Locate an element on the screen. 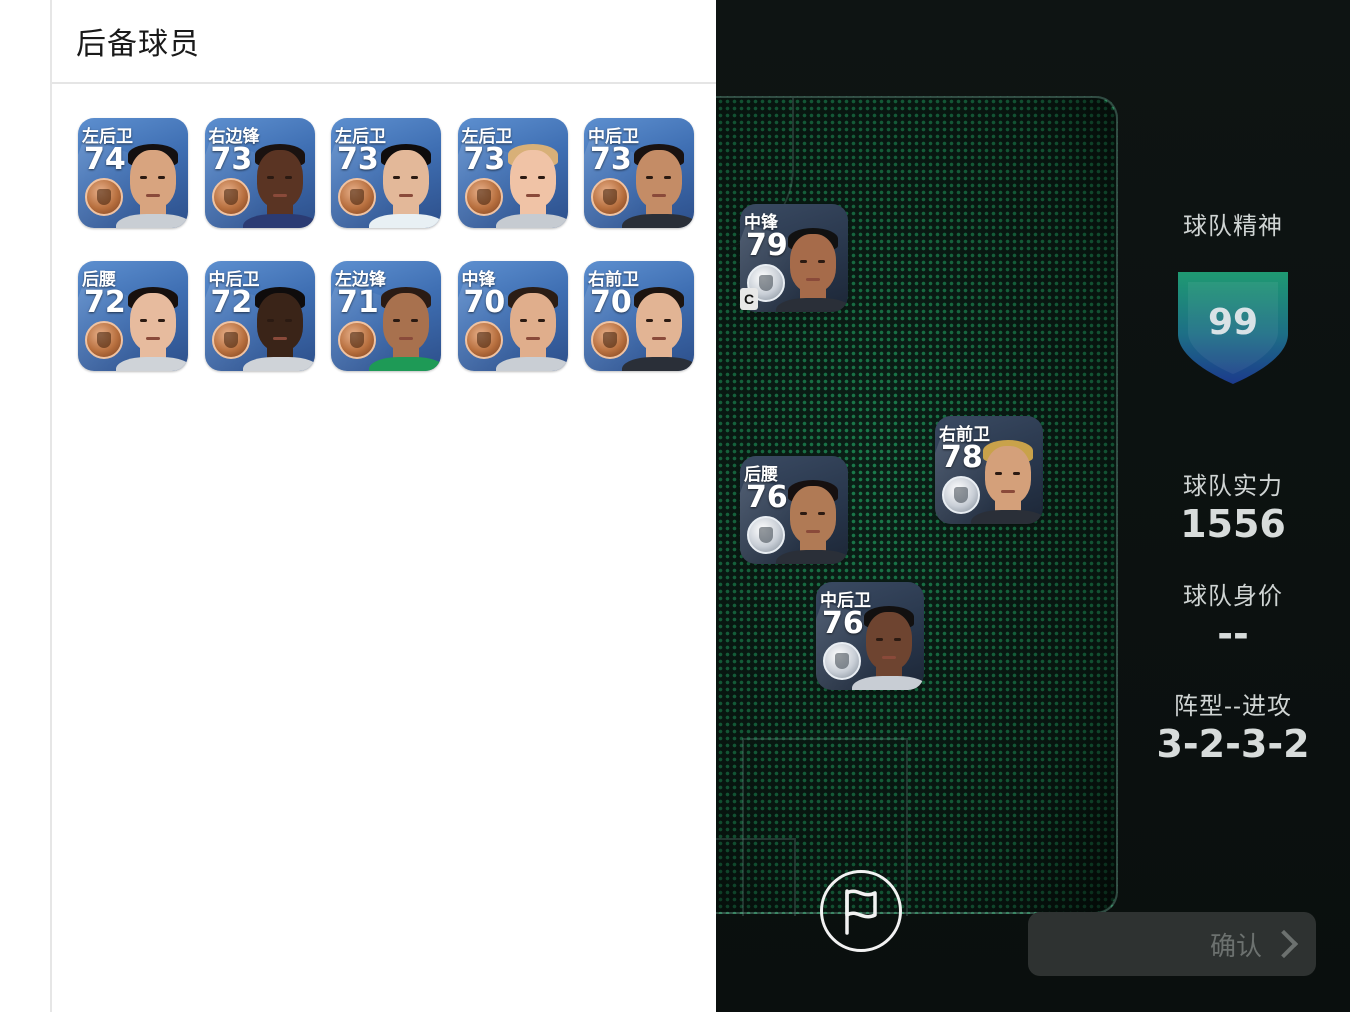 The image size is (1350, 1012). pitch-player-card-dm: 后腰 76 is located at coordinates (794, 510).